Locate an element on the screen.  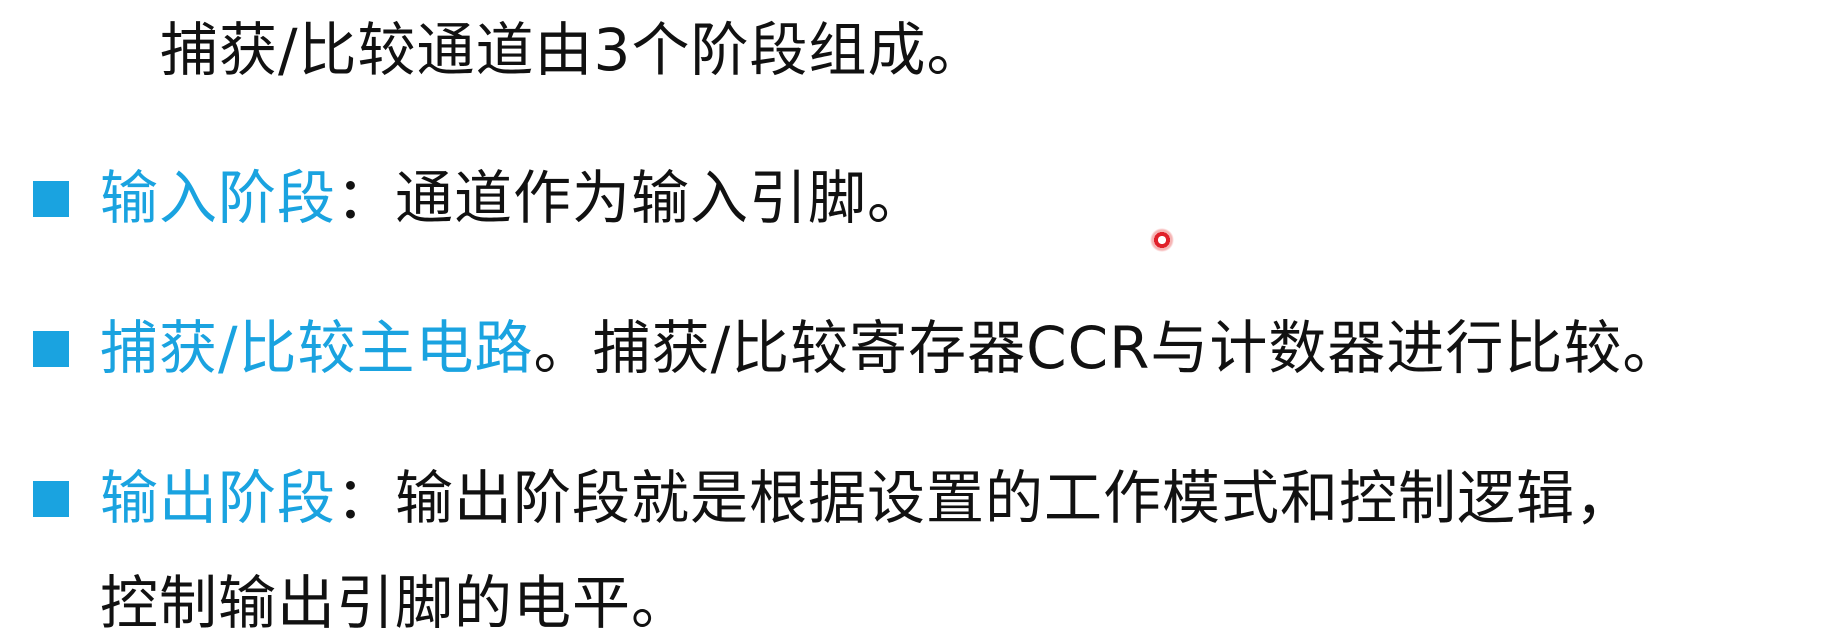
list-item-content: 捕获/比较主电路。捕获/比较寄存器CCR与计数器进行比较。 is located at coordinates (890, 348).